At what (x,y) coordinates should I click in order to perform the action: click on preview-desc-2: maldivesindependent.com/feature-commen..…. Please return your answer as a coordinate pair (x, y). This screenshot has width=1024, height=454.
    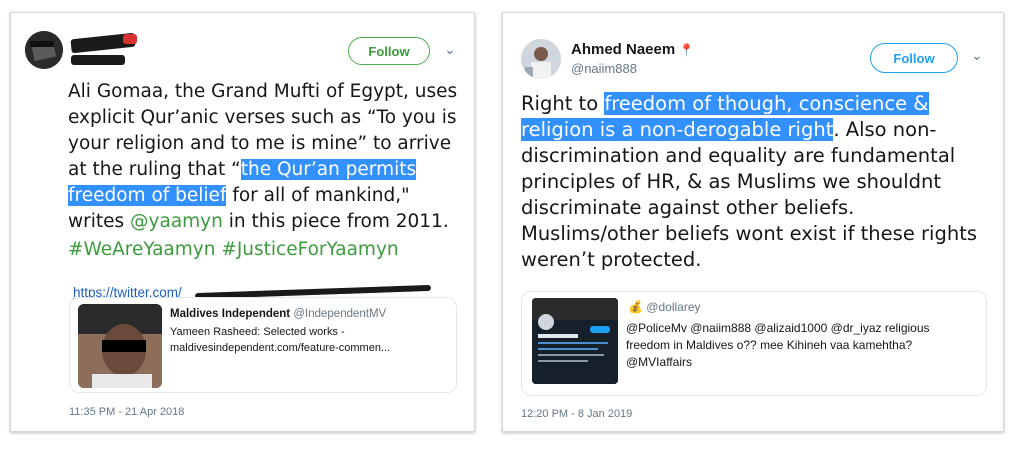
    Looking at the image, I should click on (280, 348).